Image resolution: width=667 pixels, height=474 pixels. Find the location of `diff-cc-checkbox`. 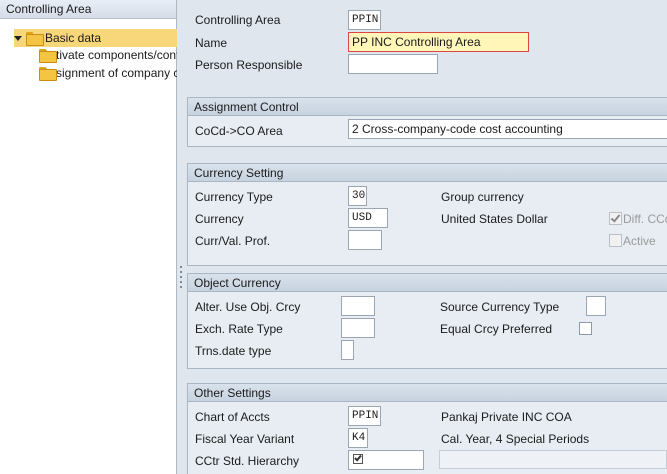

diff-cc-checkbox is located at coordinates (615, 218).